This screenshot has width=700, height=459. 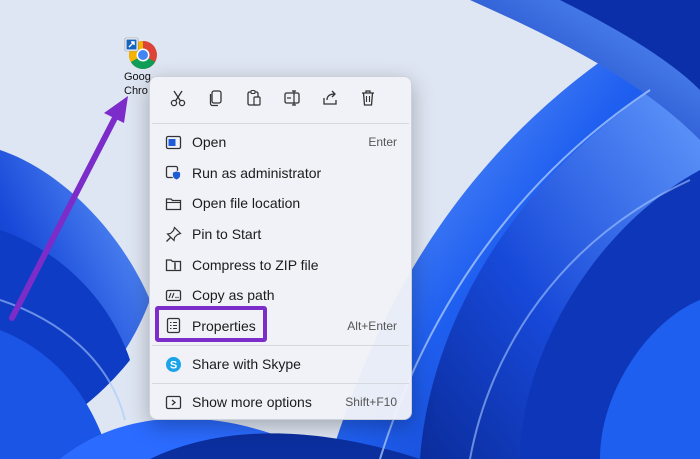 I want to click on share-icon, so click(x=330, y=100).